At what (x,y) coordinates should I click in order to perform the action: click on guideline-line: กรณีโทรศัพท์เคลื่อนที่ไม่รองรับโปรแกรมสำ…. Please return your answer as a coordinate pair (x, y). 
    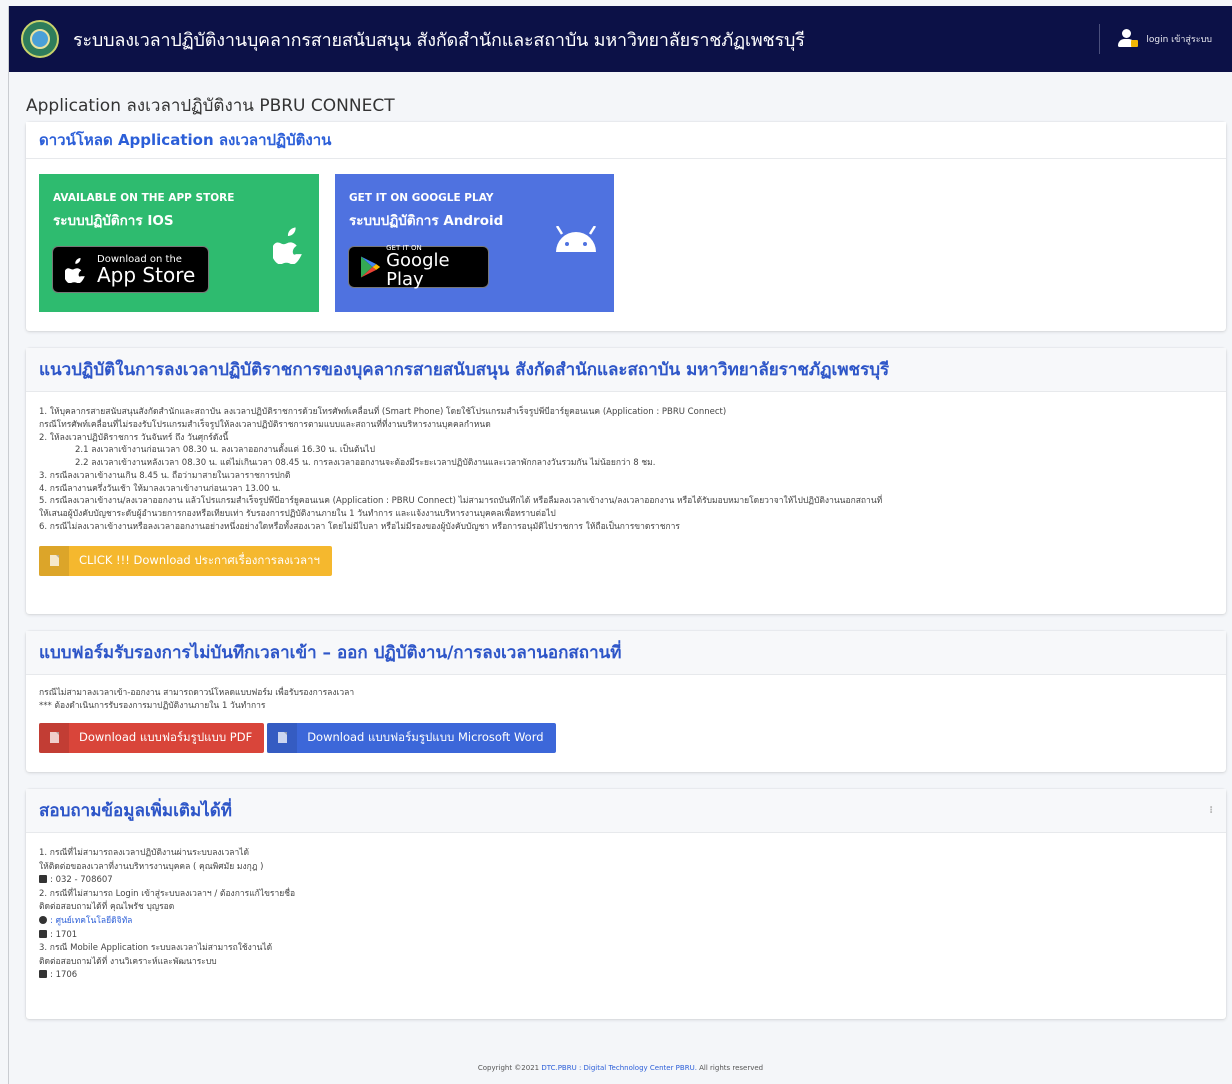
    Looking at the image, I should click on (265, 424).